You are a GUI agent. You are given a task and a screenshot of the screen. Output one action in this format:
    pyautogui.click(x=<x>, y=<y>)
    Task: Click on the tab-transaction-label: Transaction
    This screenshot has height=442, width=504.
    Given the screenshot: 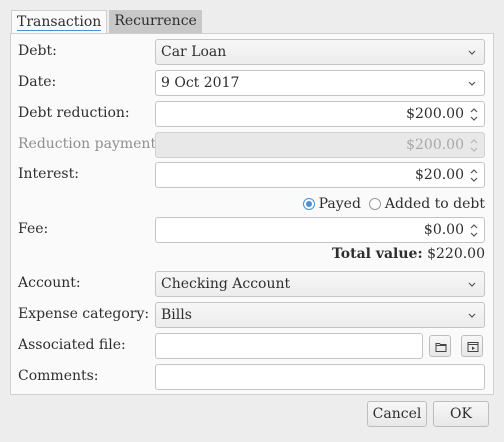 What is the action you would take?
    pyautogui.click(x=59, y=22)
    